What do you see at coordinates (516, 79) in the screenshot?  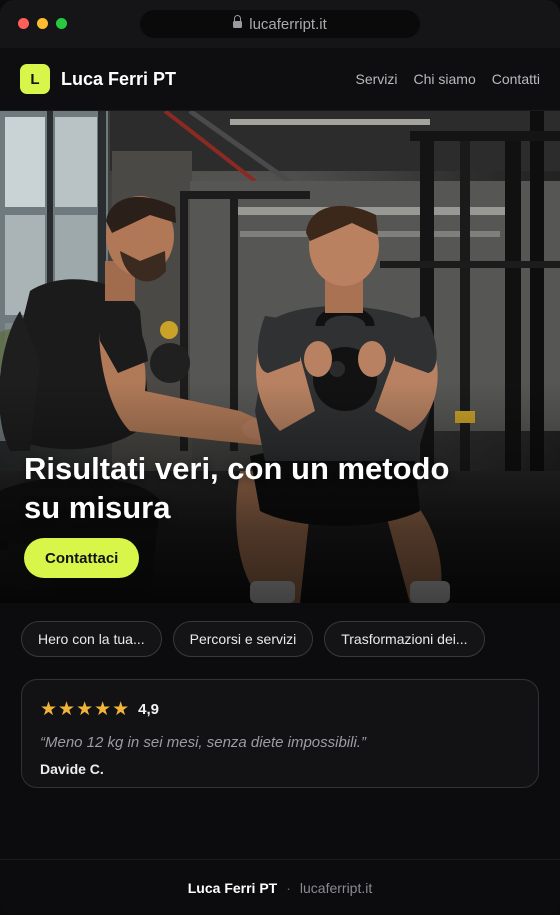 I see `nav-link-contatti: Contatti` at bounding box center [516, 79].